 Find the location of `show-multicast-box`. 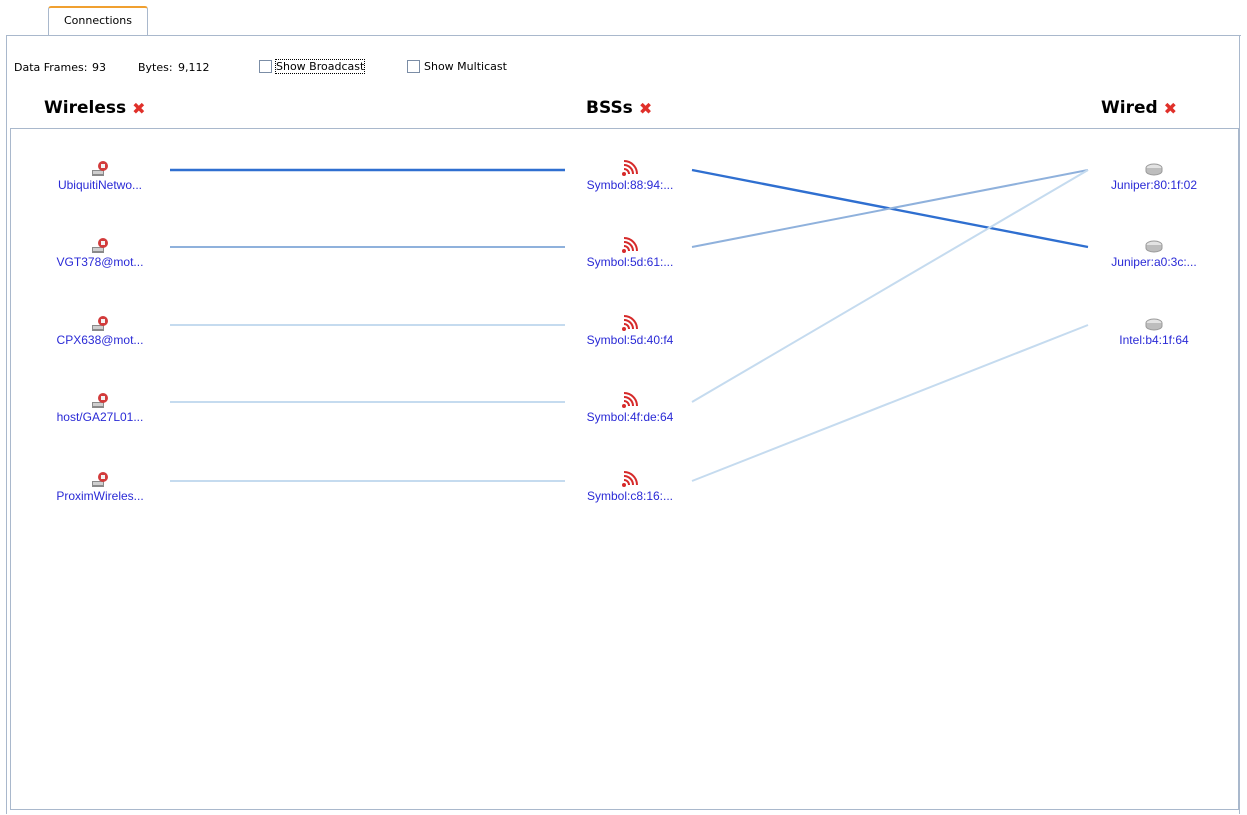

show-multicast-box is located at coordinates (413, 66).